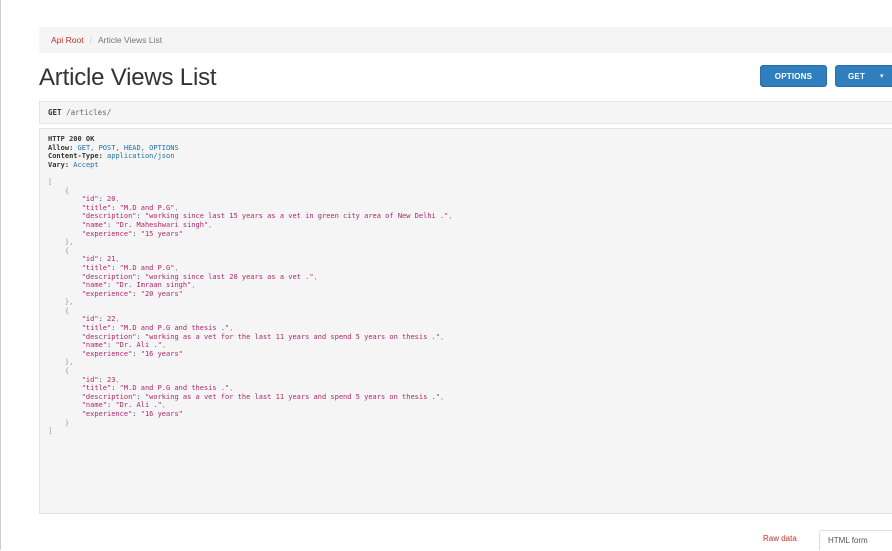 The width and height of the screenshot is (892, 551). I want to click on page-title: Article Views List, so click(128, 77).